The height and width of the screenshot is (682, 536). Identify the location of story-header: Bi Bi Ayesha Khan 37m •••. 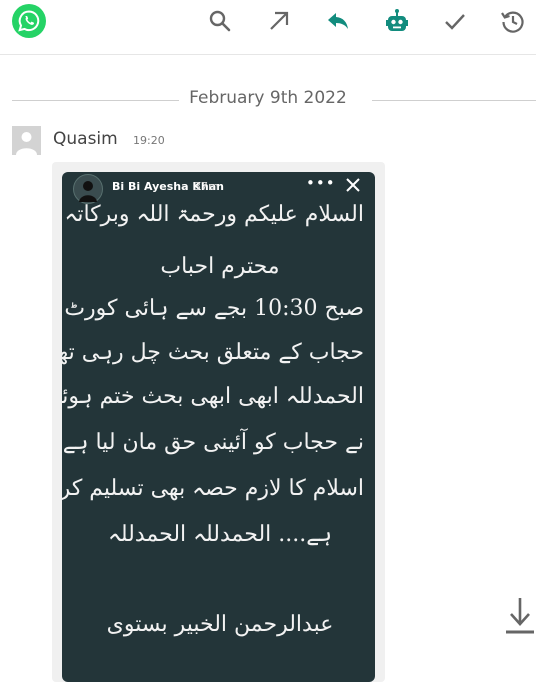
(218, 188).